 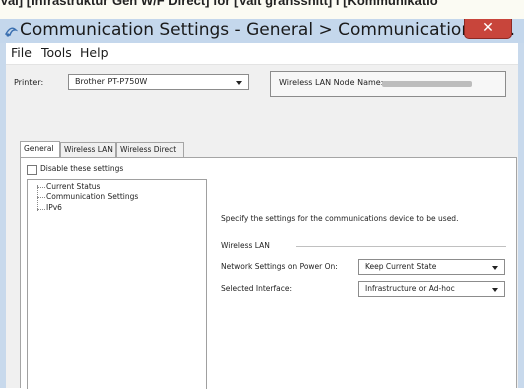 I want to click on menu-bar: File Tools Help, so click(x=262, y=54).